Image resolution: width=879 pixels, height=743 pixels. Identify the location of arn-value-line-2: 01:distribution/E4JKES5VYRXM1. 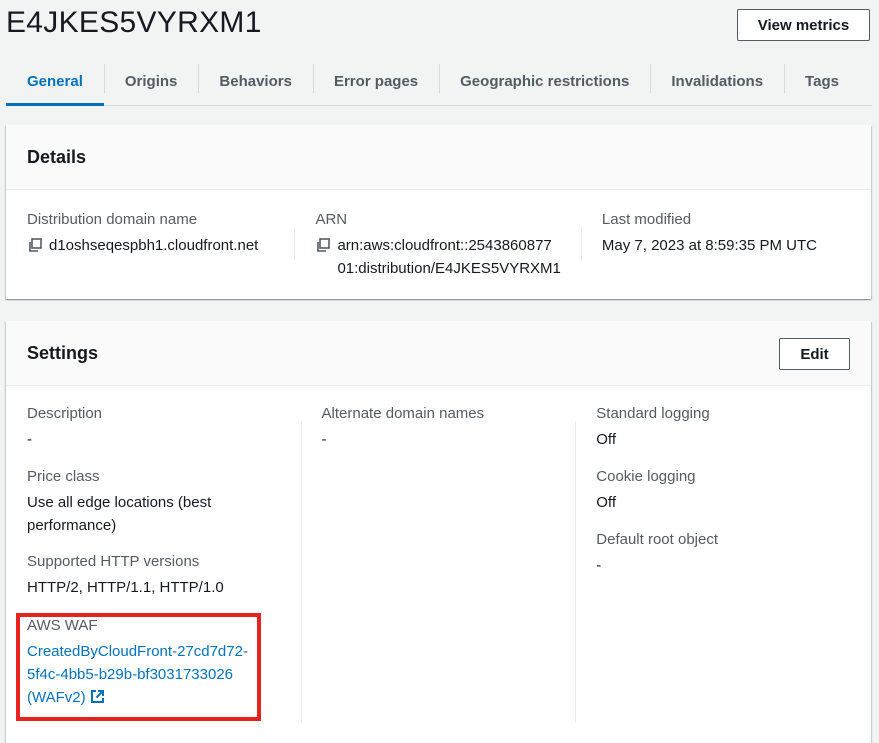
(449, 268).